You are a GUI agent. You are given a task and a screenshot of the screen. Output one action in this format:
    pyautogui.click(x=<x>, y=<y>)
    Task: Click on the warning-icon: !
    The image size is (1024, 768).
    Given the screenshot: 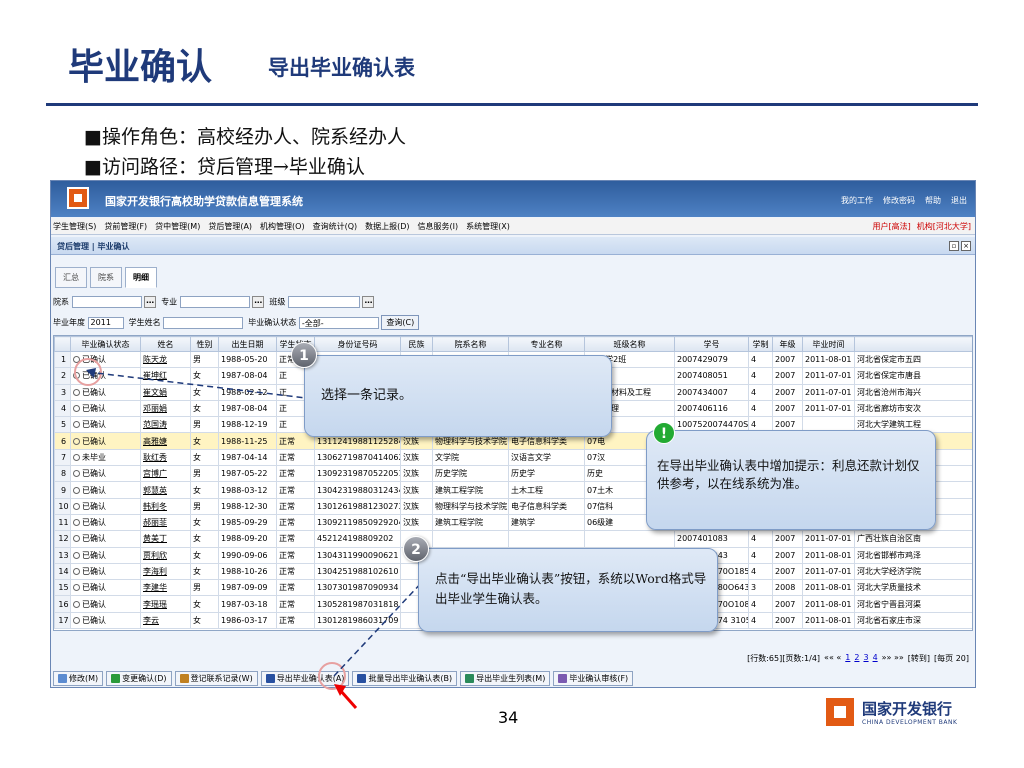 What is the action you would take?
    pyautogui.click(x=664, y=433)
    